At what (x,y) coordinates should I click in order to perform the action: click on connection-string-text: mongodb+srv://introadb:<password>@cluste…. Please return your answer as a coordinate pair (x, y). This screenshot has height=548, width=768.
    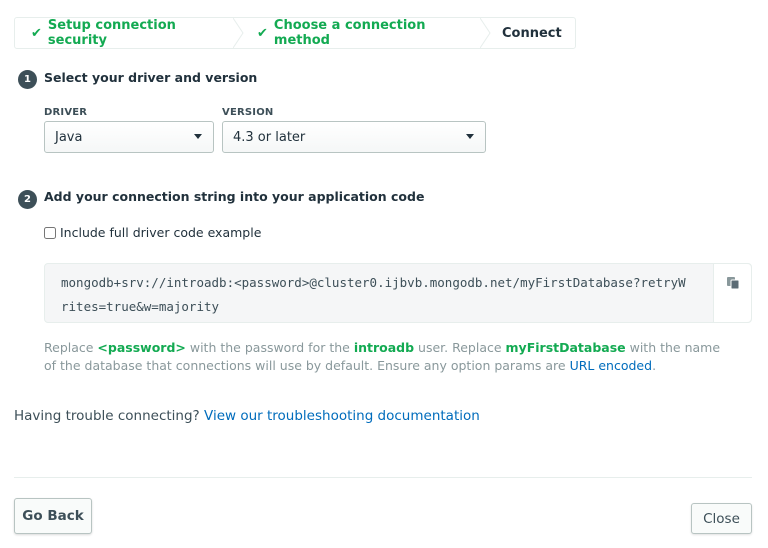
    Looking at the image, I should click on (376, 295).